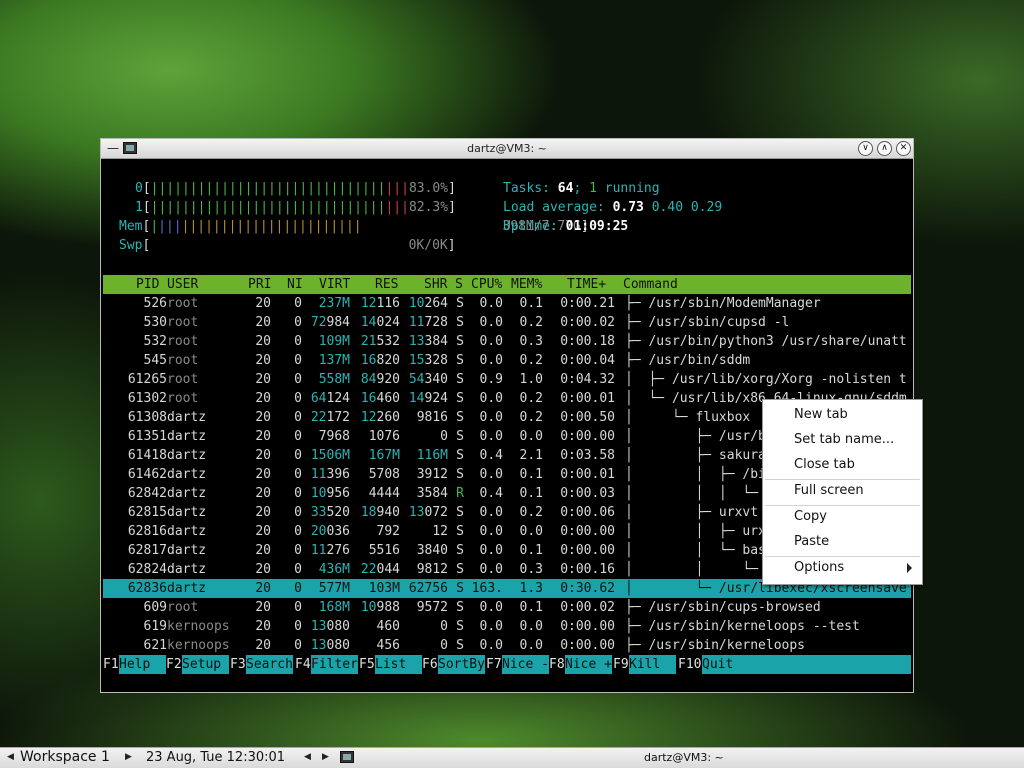 The height and width of the screenshot is (768, 1024). Describe the element at coordinates (525, 664) in the screenshot. I see `fkey-label-f7: Nice -` at that location.